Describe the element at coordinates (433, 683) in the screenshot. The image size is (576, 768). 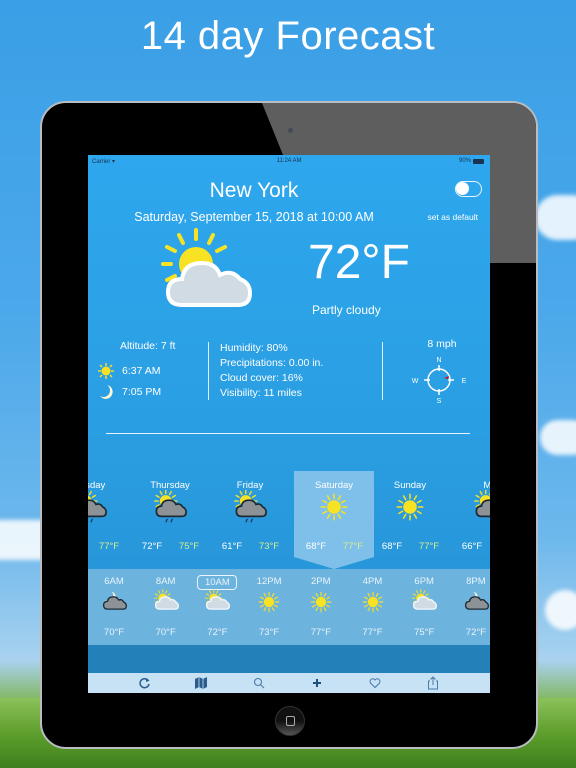
I see `share-button` at that location.